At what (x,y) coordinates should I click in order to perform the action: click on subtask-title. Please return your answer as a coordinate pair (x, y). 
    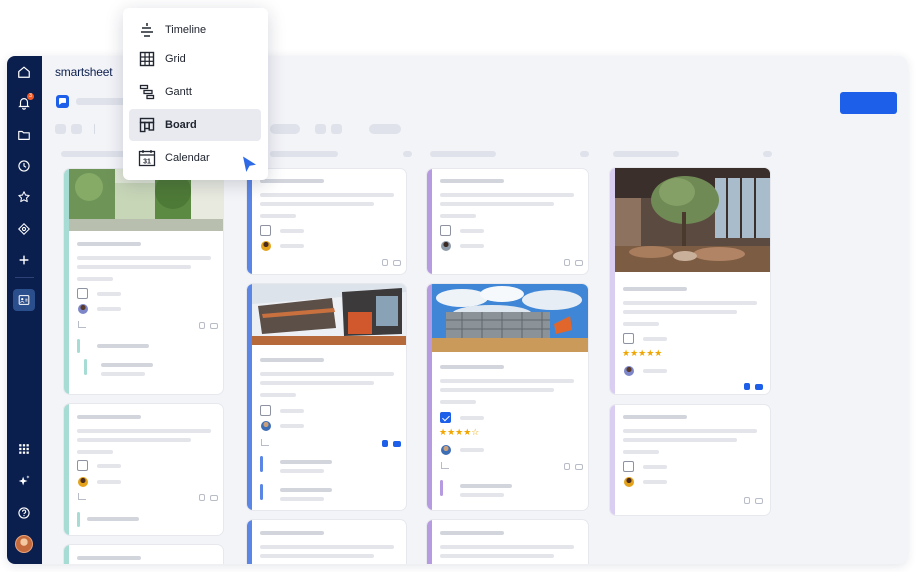
    Looking at the image, I should click on (306, 462).